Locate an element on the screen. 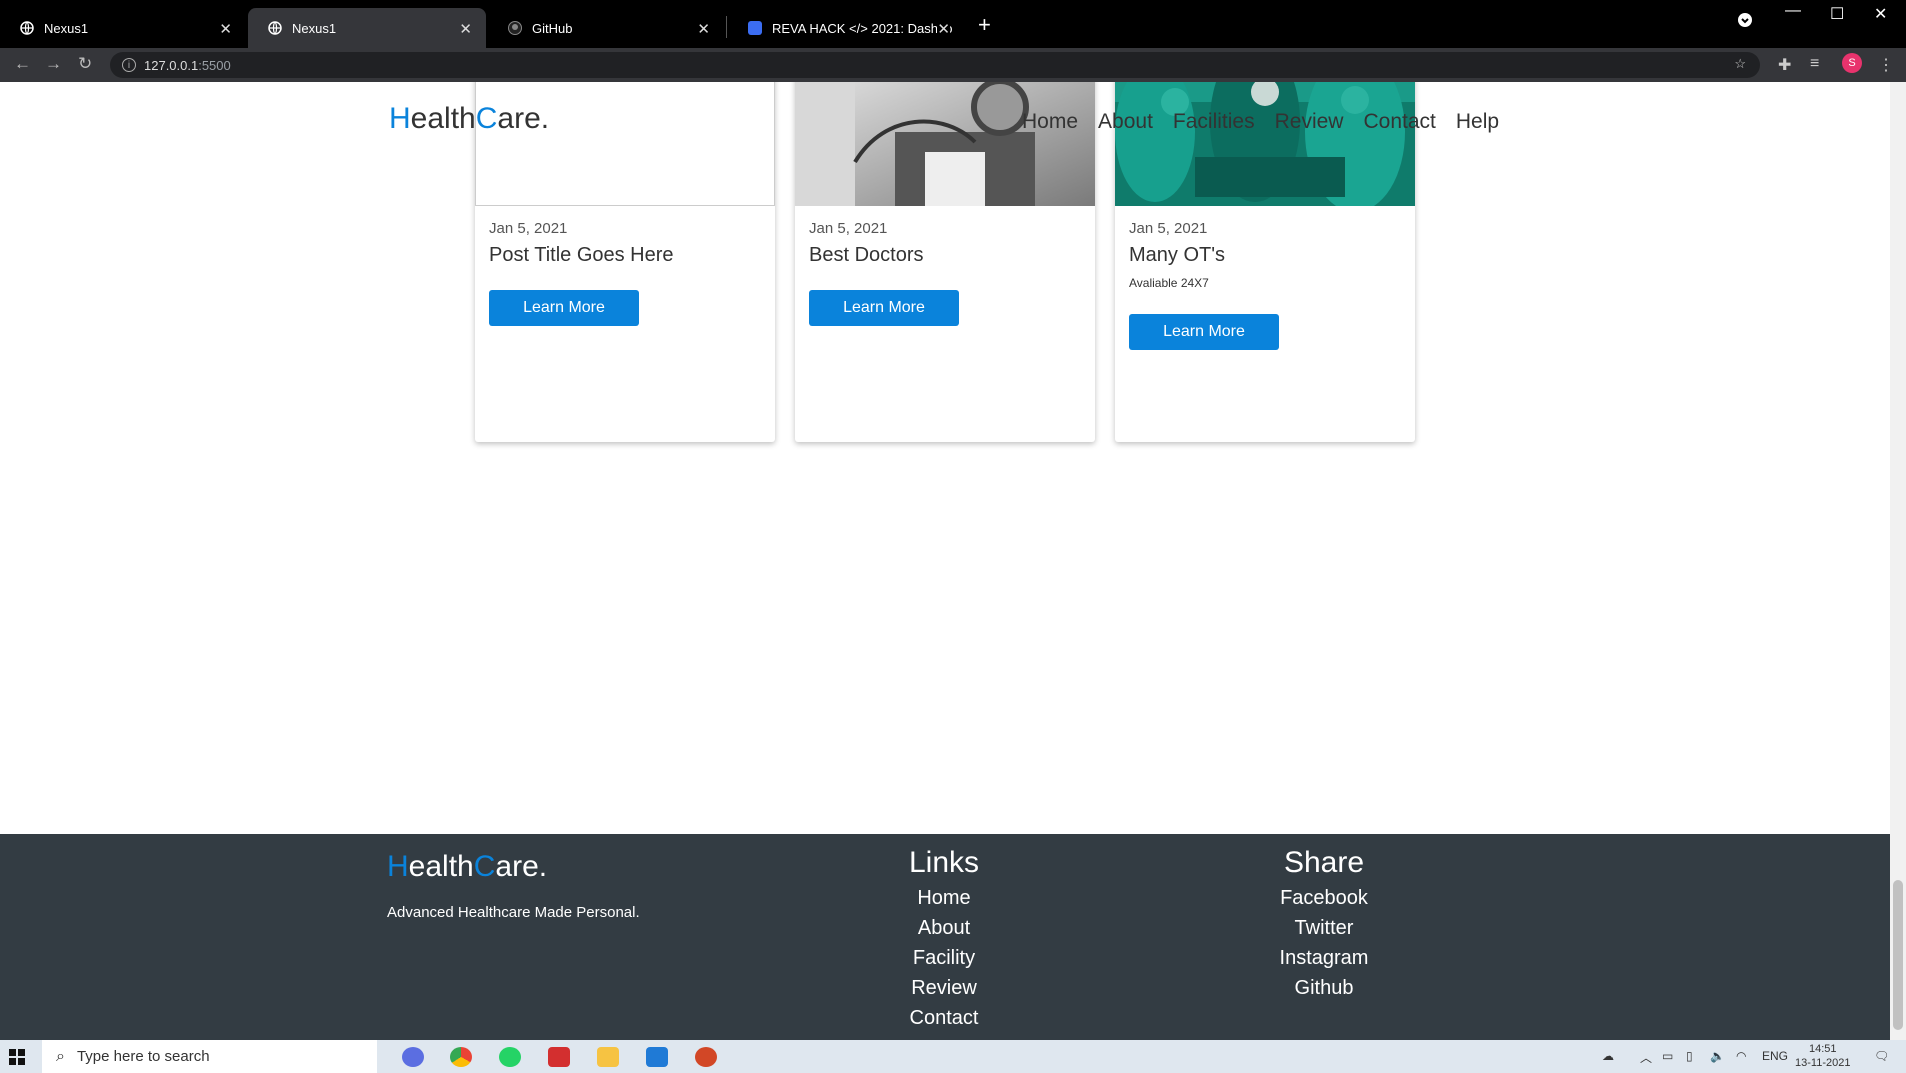 The width and height of the screenshot is (1906, 1073). site-logo: HealthCare. is located at coordinates (469, 119).